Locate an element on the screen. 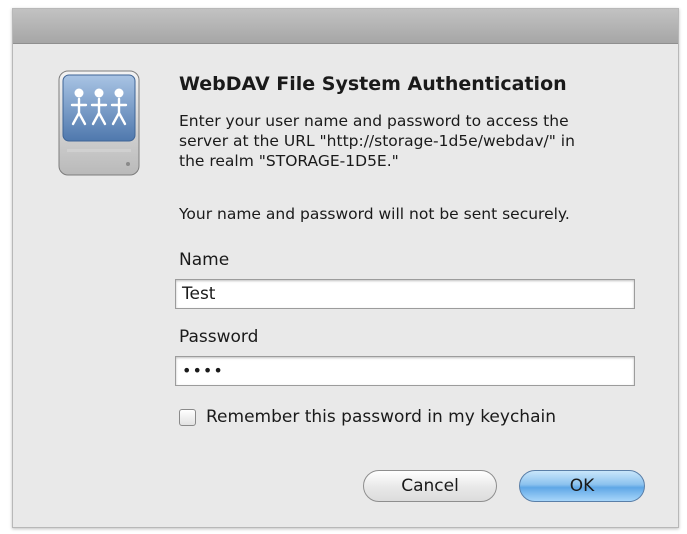 Image resolution: width=687 pixels, height=534 pixels. remember-password-option: Remember this password in my keychain is located at coordinates (367, 417).